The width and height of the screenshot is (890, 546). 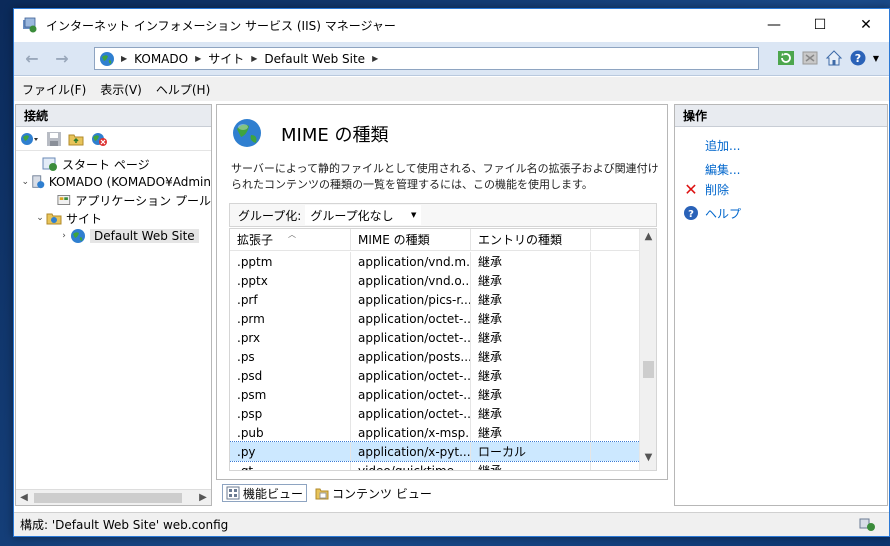 I want to click on close-button: ✕, so click(x=866, y=25).